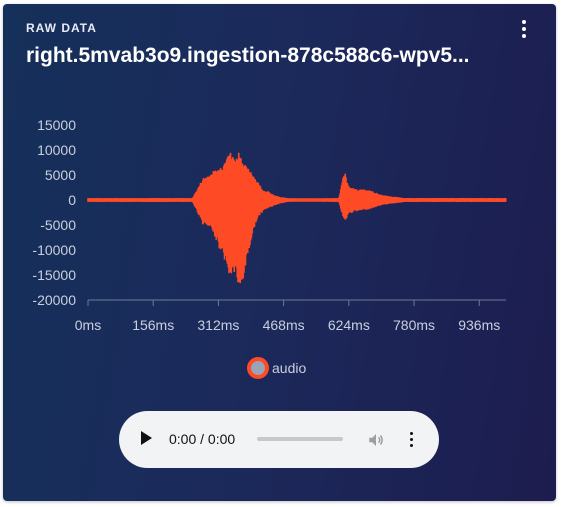 The height and width of the screenshot is (507, 562). I want to click on y-tick-label: 15000, so click(56, 125).